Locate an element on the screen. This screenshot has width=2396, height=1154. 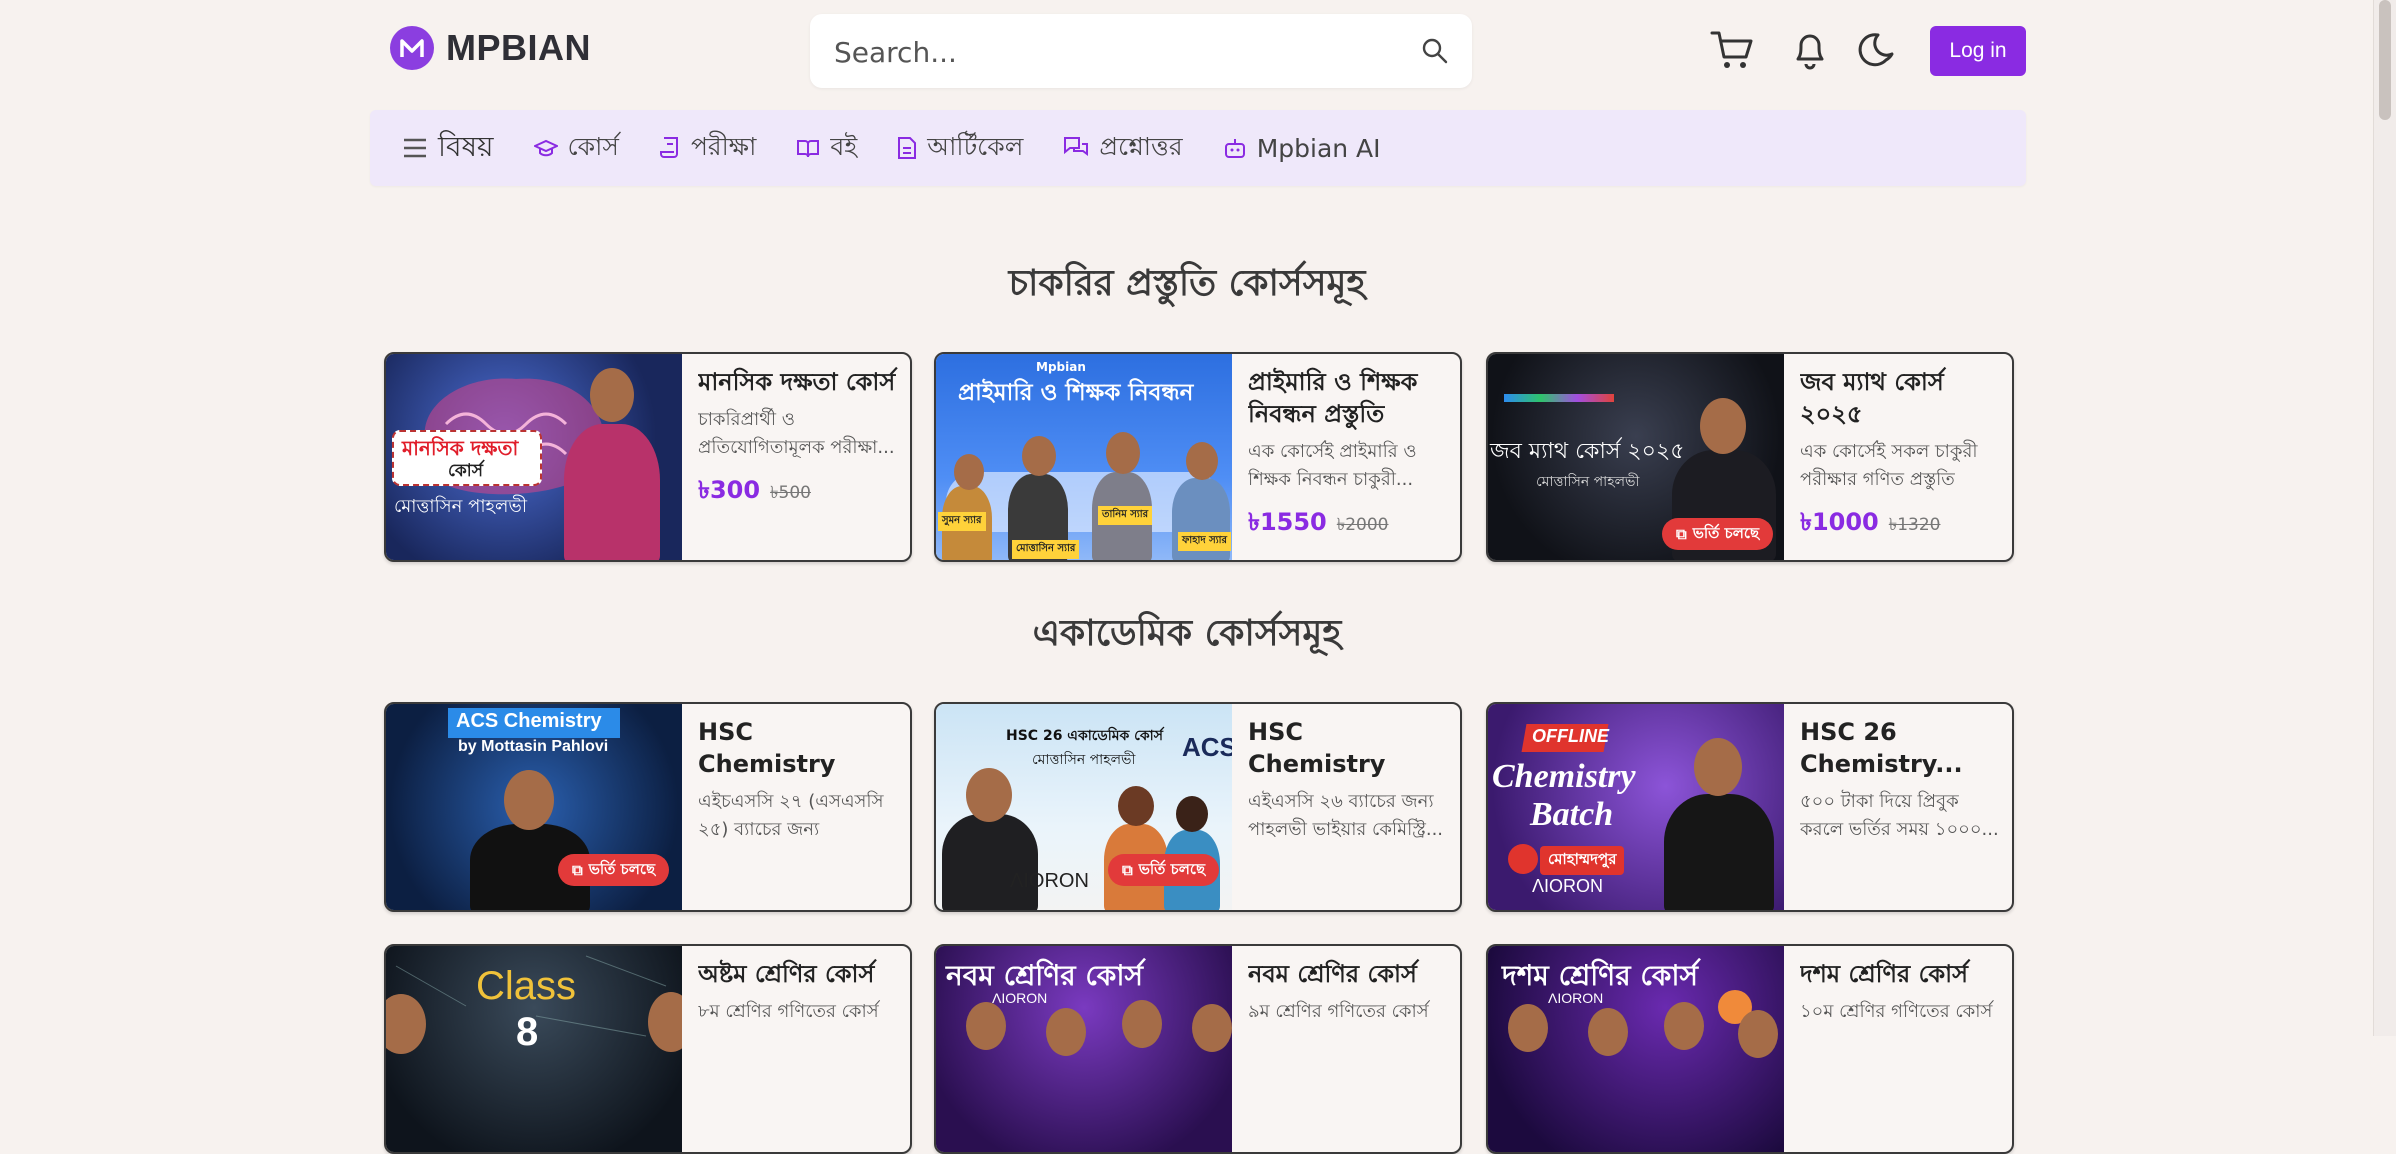
nav-item-subjects: বিষয় is located at coordinates (448, 148).